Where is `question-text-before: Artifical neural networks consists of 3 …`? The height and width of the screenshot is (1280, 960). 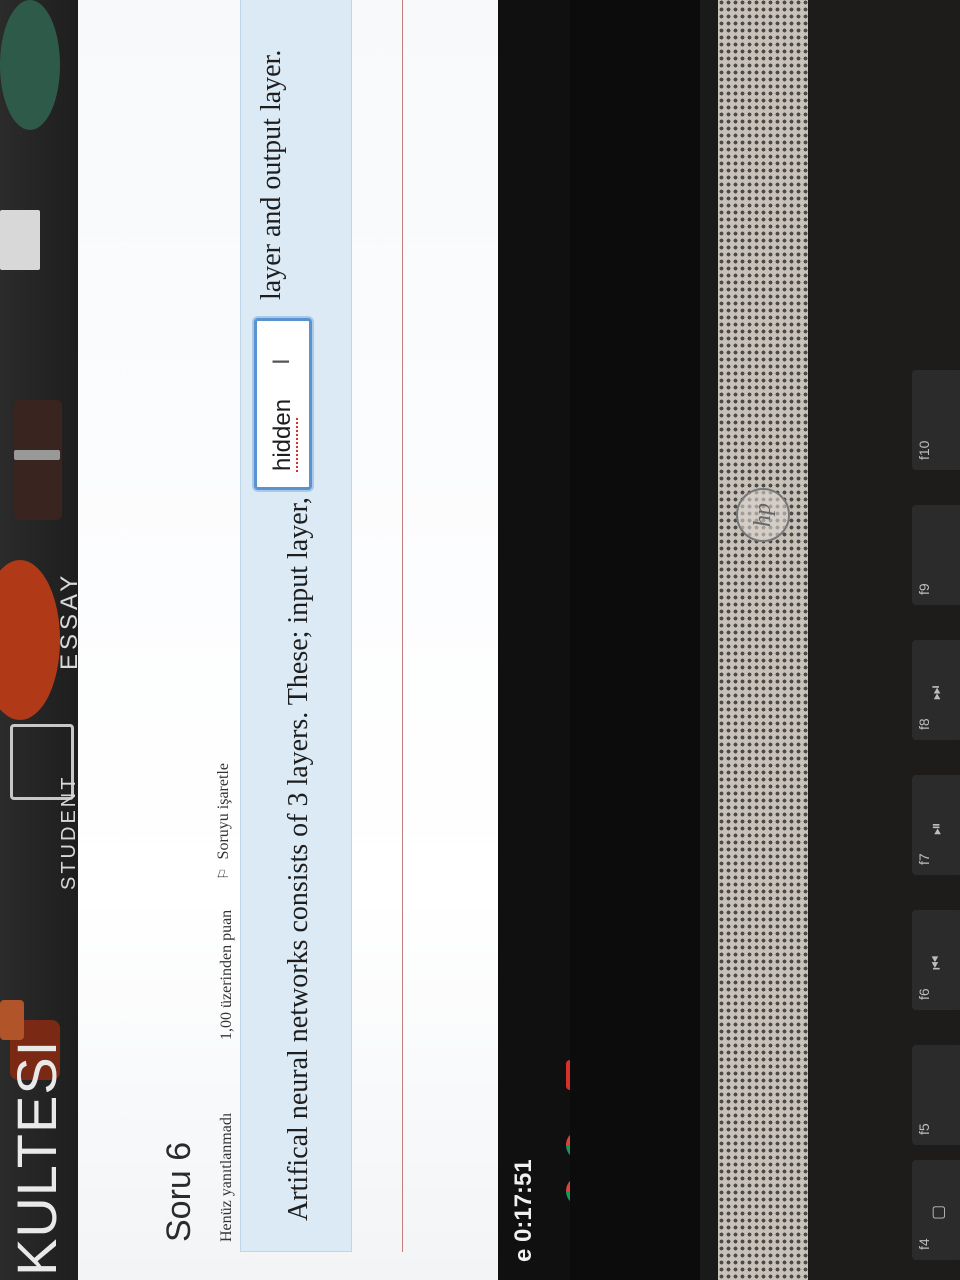 question-text-before: Artifical neural networks consists of 3 … is located at coordinates (298, 859).